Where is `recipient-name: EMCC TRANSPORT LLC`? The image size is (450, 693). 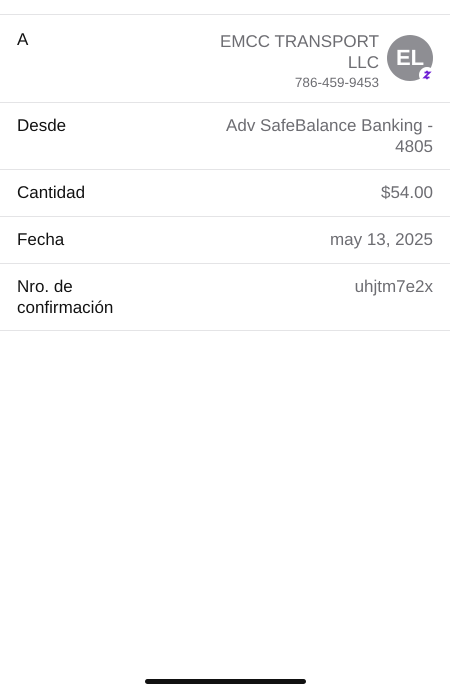 recipient-name: EMCC TRANSPORT LLC is located at coordinates (298, 52).